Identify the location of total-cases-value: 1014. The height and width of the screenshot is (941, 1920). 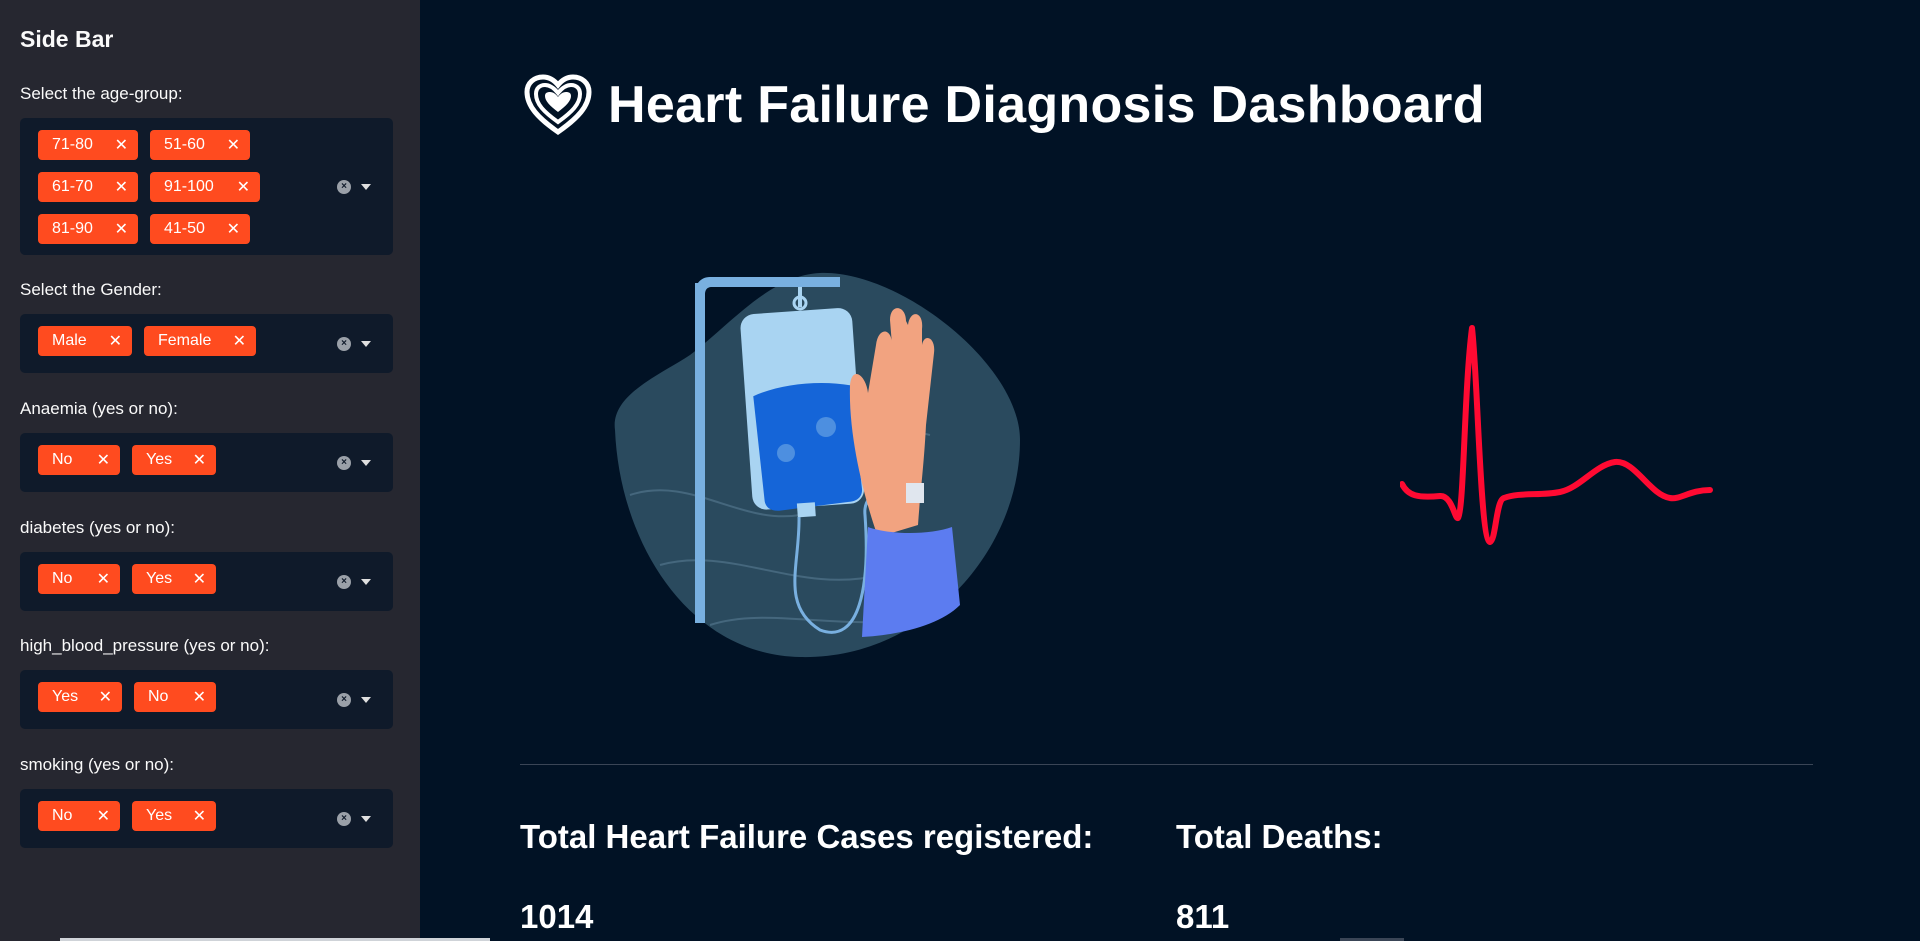
(557, 916).